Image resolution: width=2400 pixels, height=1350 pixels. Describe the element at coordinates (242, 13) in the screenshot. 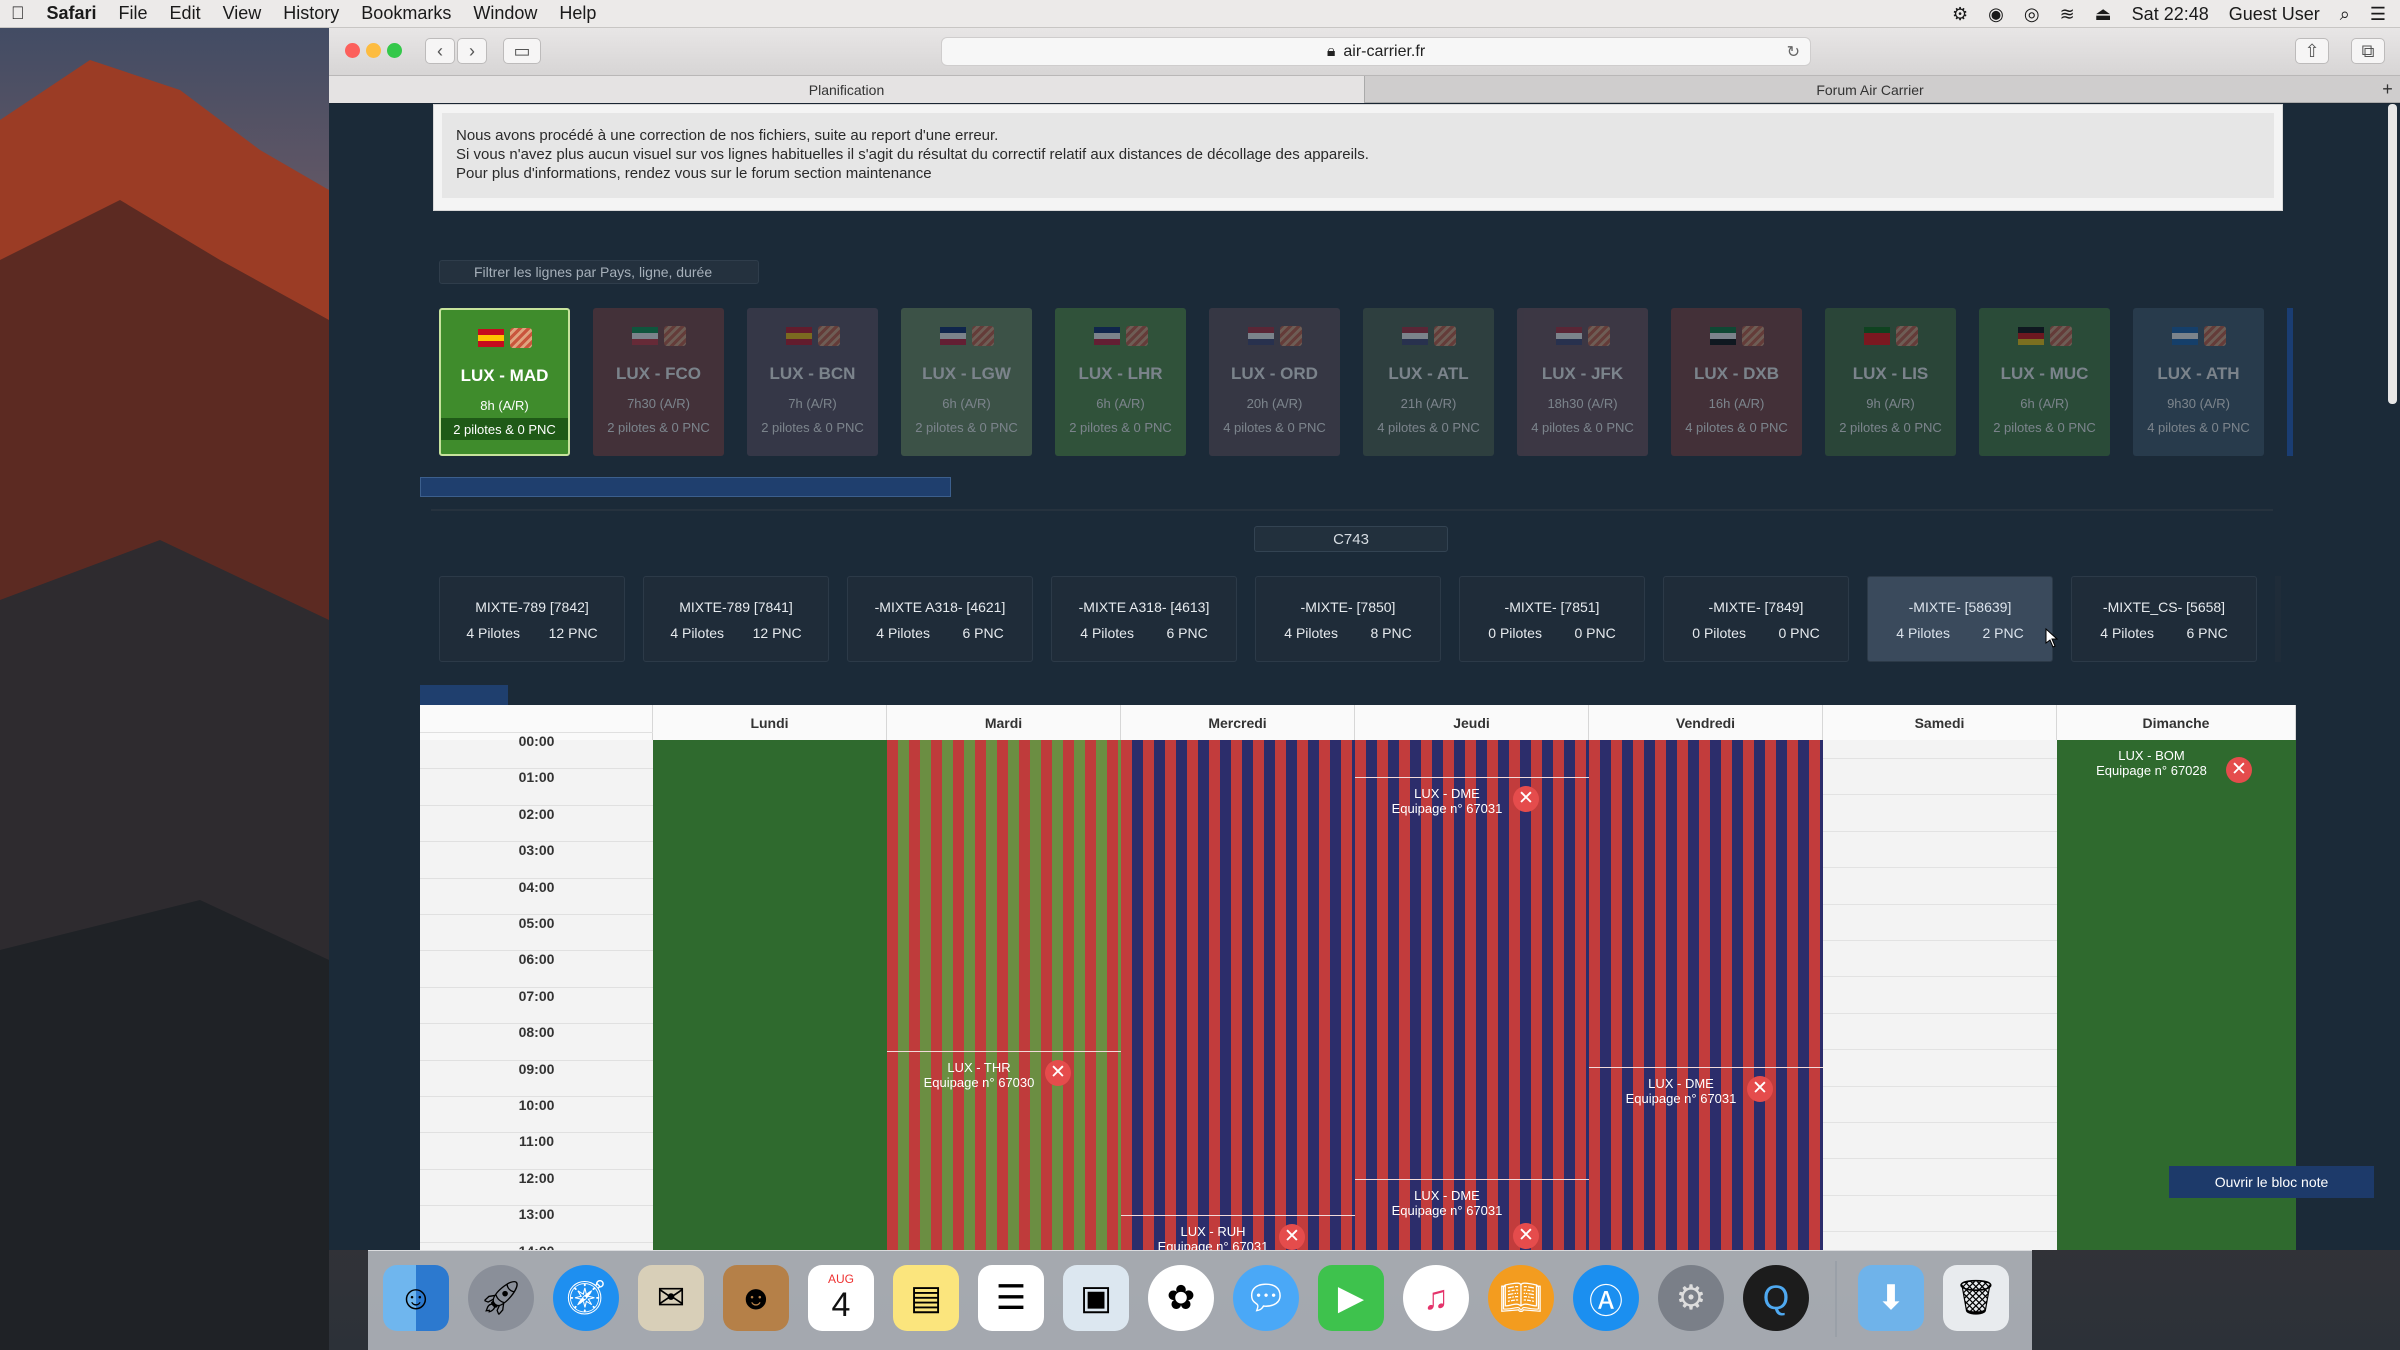

I see `menu-view: View` at that location.